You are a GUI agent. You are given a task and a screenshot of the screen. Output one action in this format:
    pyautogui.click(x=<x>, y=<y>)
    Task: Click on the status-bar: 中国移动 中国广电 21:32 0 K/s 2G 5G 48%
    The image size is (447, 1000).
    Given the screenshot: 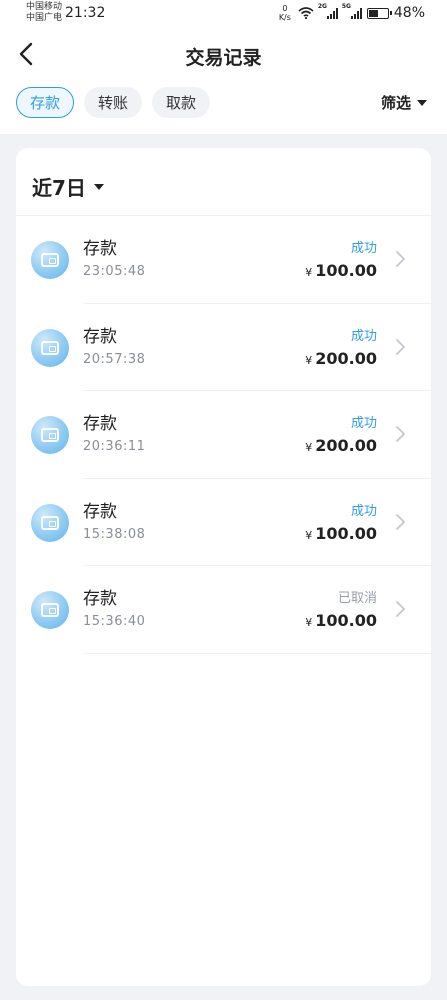 What is the action you would take?
    pyautogui.click(x=223, y=14)
    